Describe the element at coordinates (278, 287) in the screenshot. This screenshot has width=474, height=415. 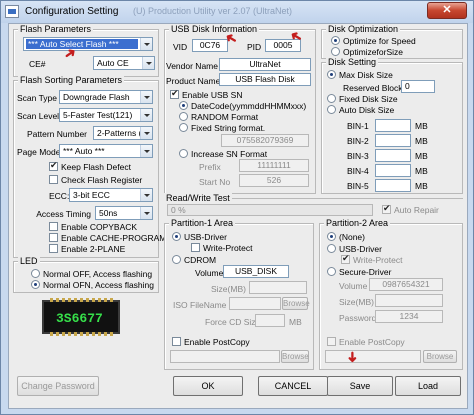
I see `p1-size-input` at that location.